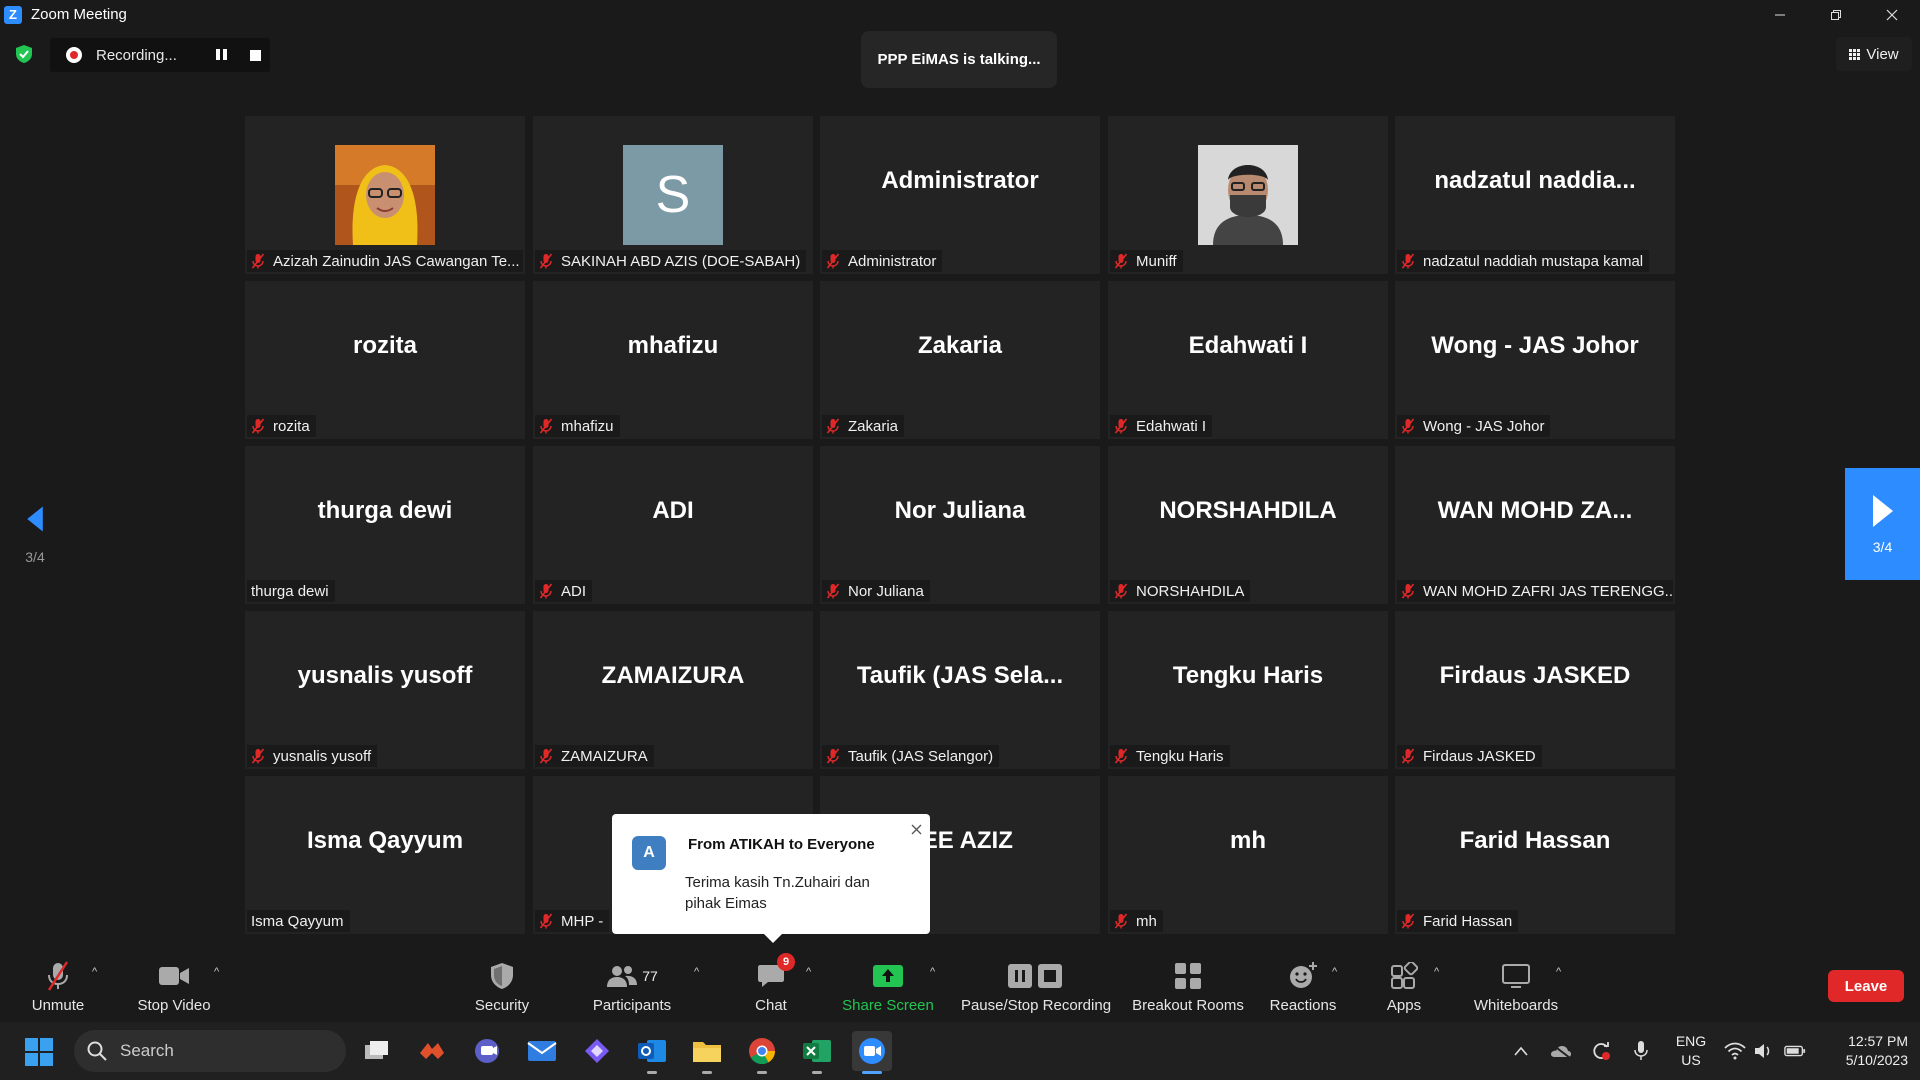  What do you see at coordinates (597, 1051) in the screenshot?
I see `copilot-icon` at bounding box center [597, 1051].